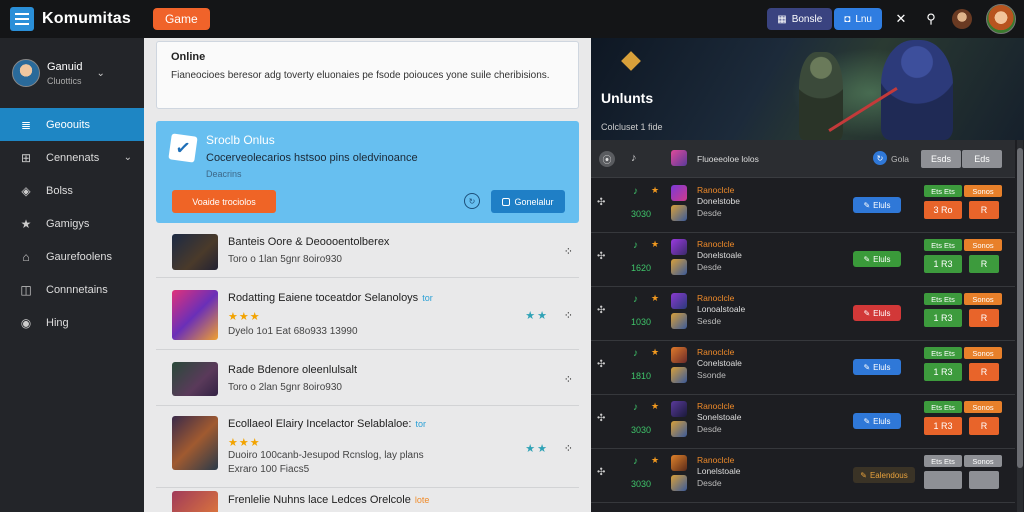 Image resolution: width=1024 pixels, height=512 pixels. Describe the element at coordinates (800, 19) in the screenshot. I see `top-button-1: ▦ Bonsle` at that location.